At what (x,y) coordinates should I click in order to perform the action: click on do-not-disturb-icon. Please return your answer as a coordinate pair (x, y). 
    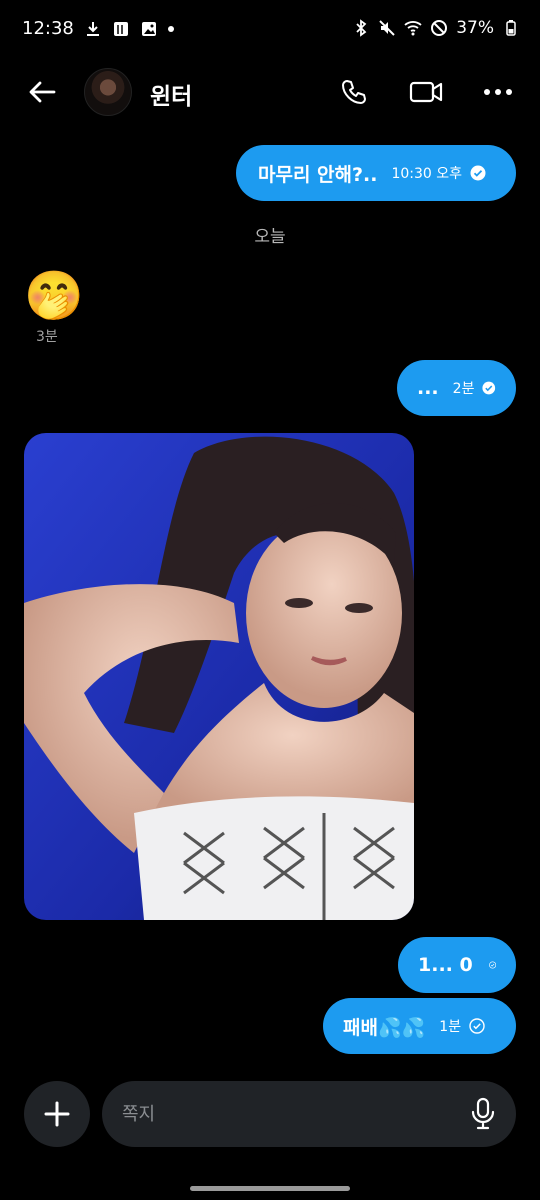
    Looking at the image, I should click on (439, 28).